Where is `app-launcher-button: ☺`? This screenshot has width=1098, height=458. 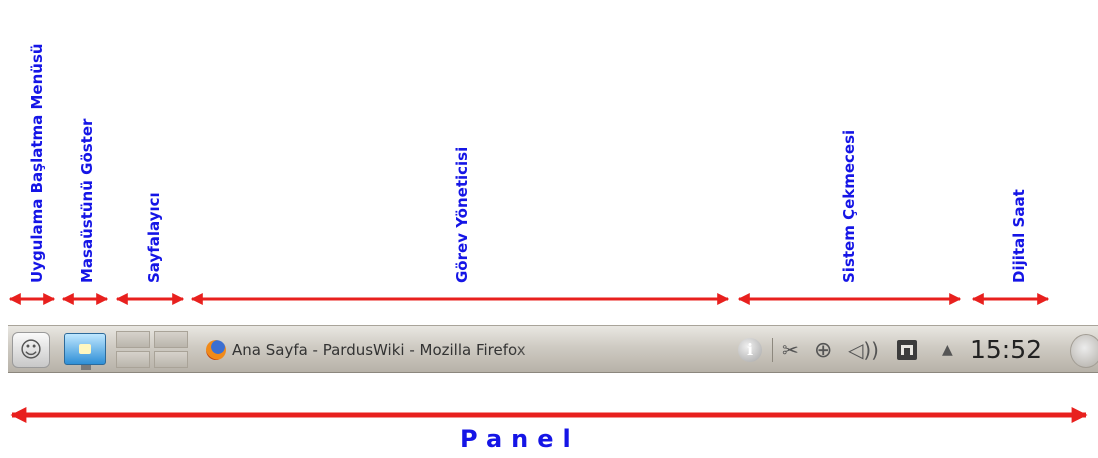 app-launcher-button: ☺ is located at coordinates (31, 350).